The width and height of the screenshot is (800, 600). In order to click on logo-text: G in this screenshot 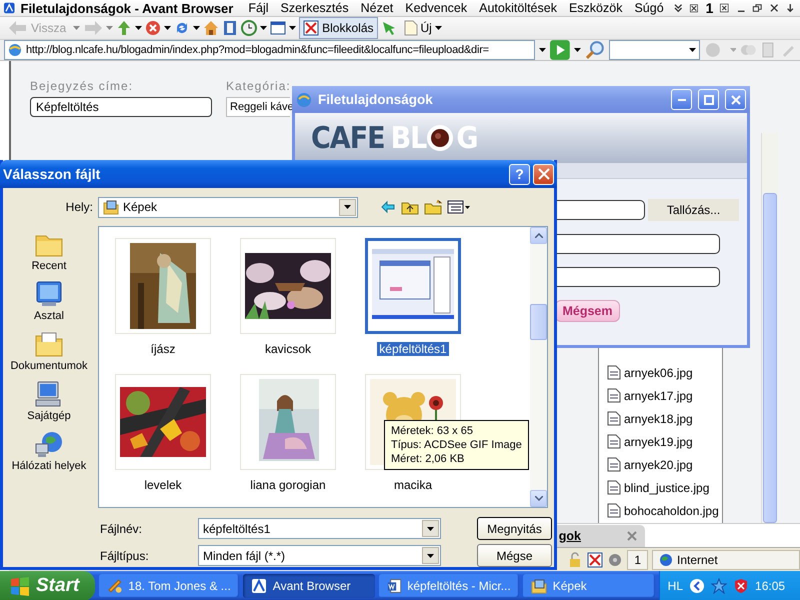, I will do `click(467, 138)`.